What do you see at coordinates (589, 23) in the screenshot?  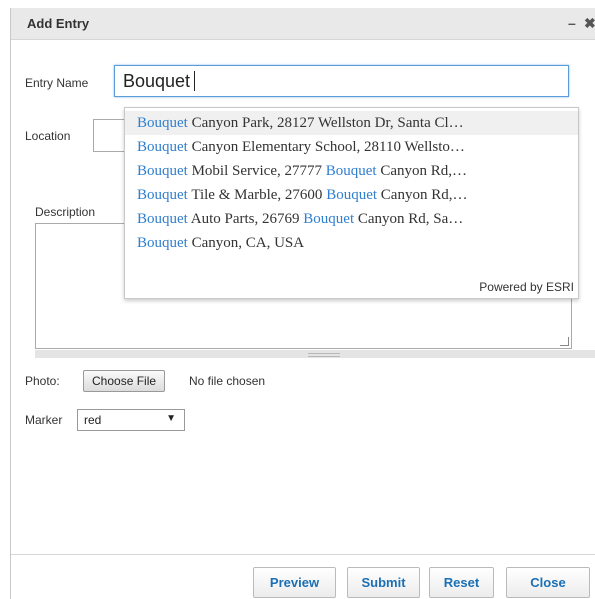 I see `close-icon: ✖` at bounding box center [589, 23].